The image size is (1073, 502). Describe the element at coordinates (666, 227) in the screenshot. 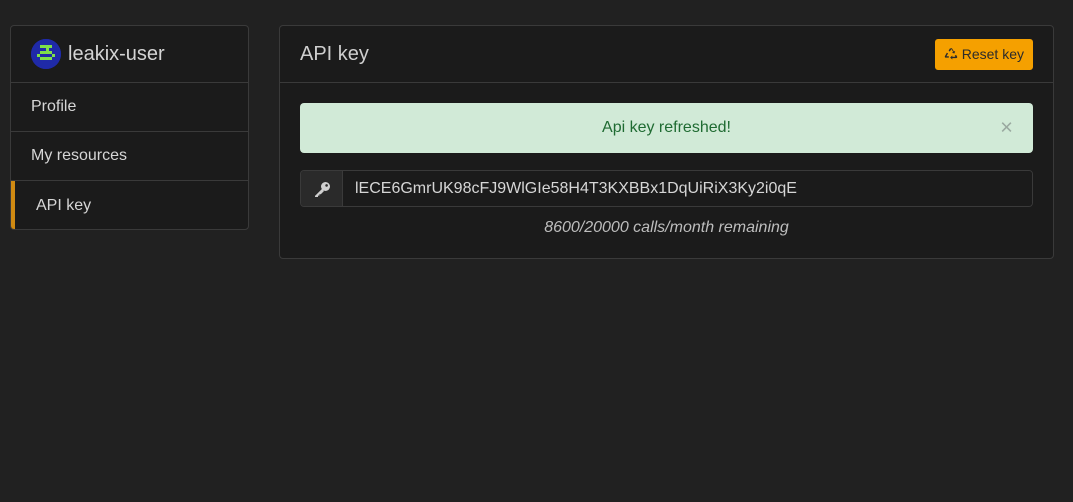

I see `calls-remaining: 8600/20000 calls/month remaining` at that location.